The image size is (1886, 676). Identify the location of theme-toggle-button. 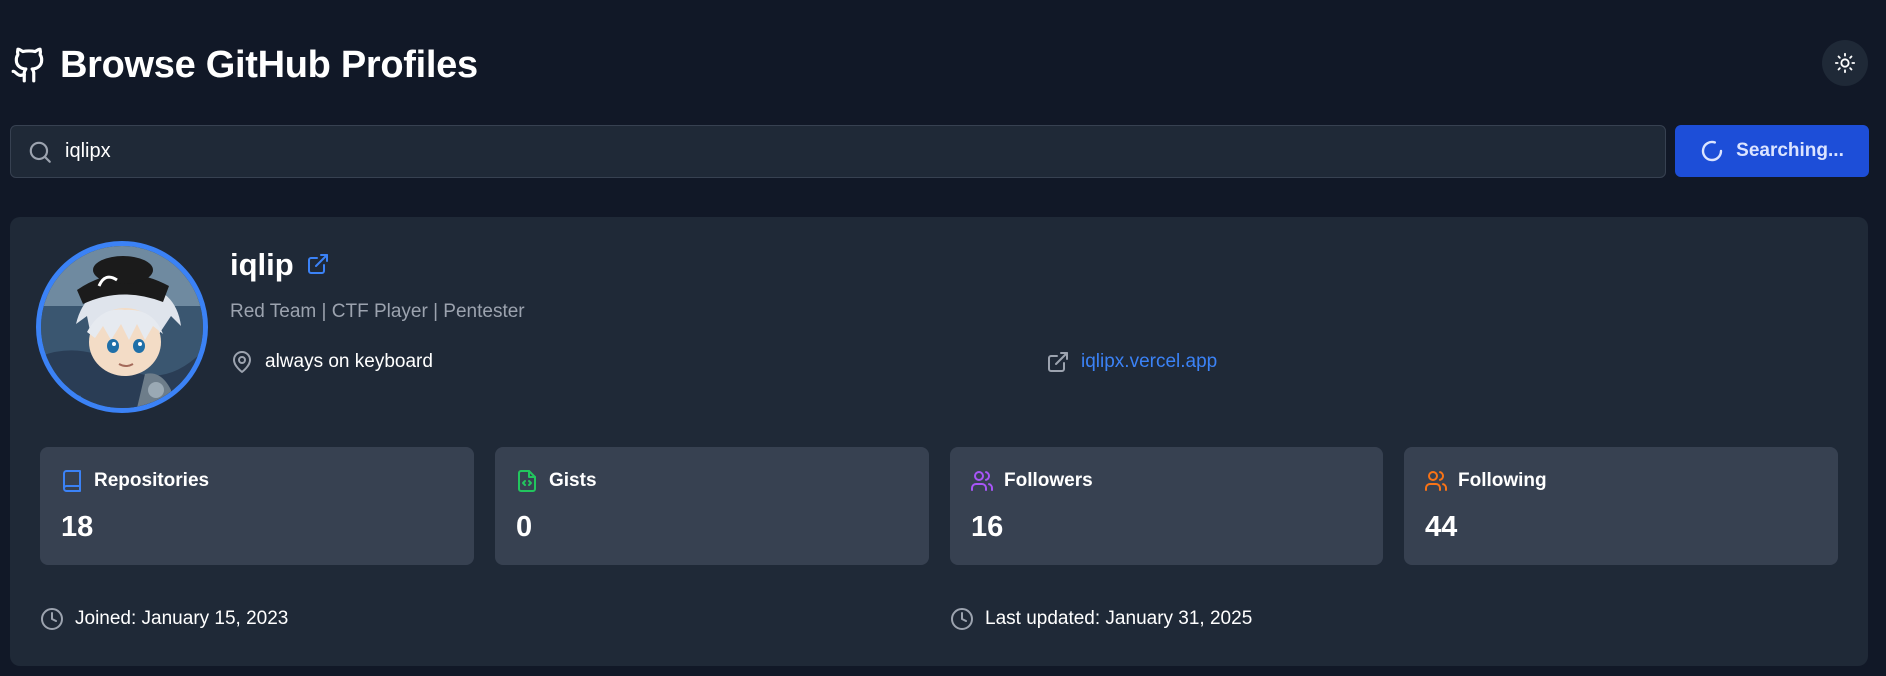
(1845, 63).